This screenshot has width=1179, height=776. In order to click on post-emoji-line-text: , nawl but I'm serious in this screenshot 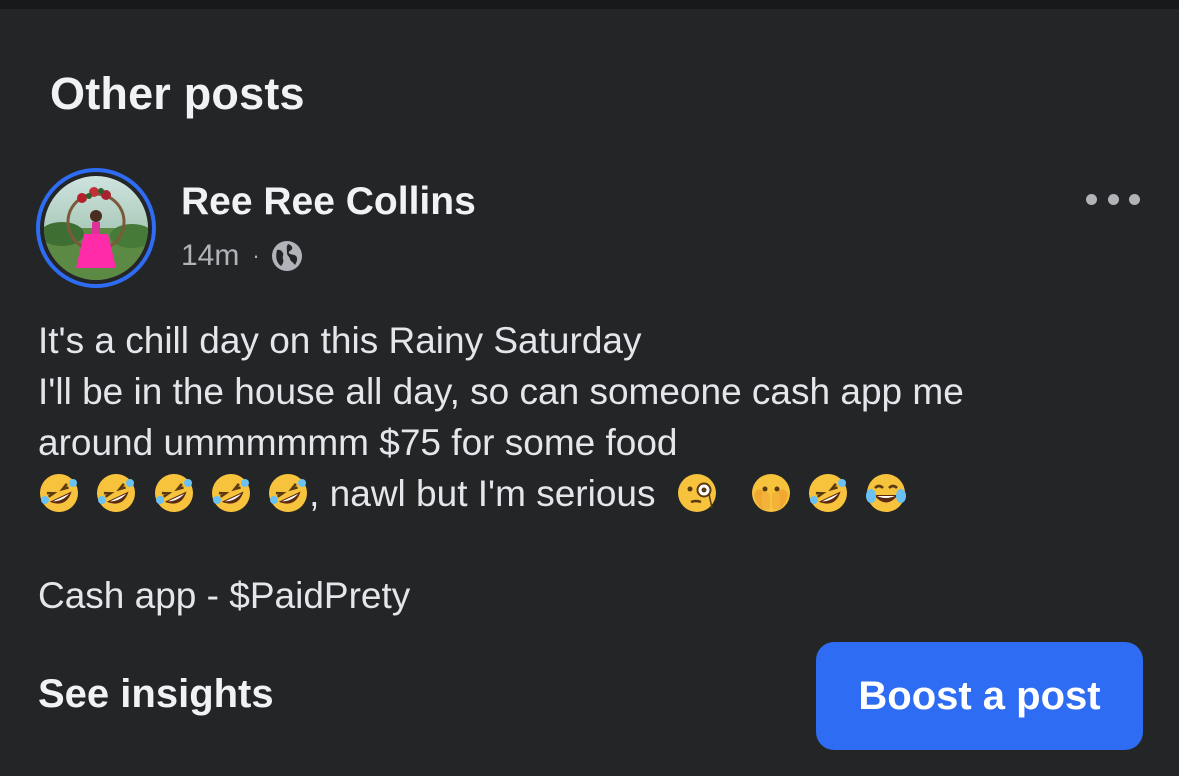, I will do `click(487, 493)`.